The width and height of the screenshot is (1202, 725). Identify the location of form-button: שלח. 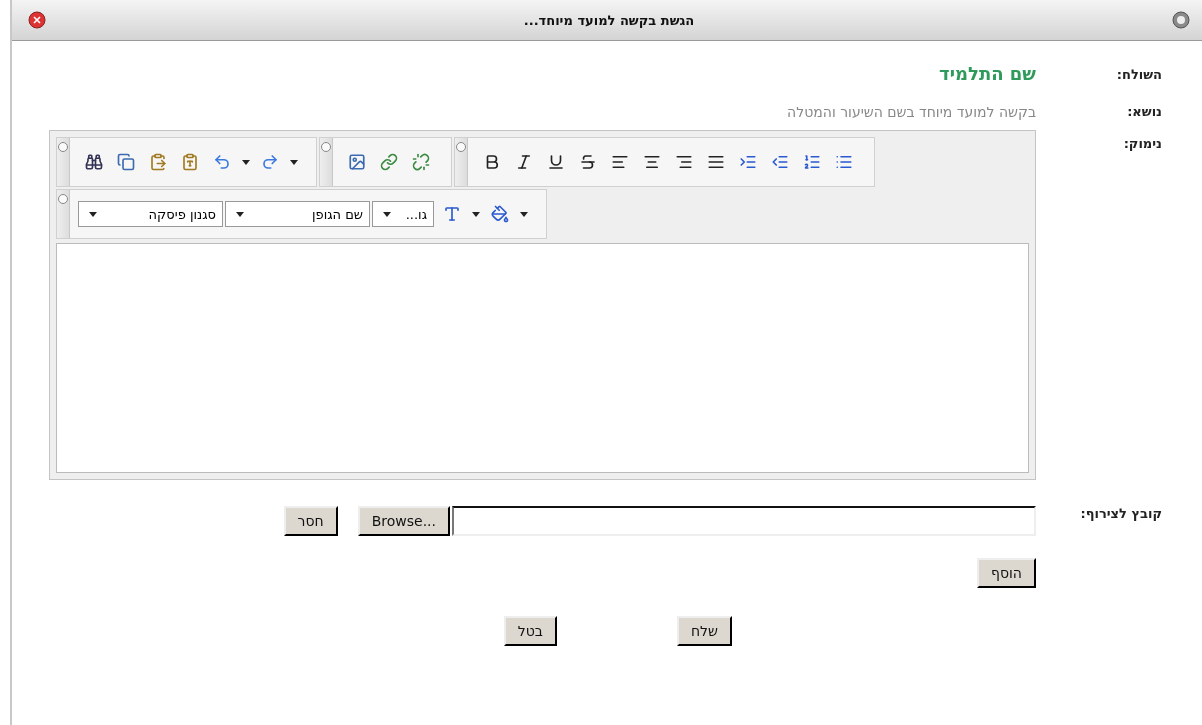
(704, 631).